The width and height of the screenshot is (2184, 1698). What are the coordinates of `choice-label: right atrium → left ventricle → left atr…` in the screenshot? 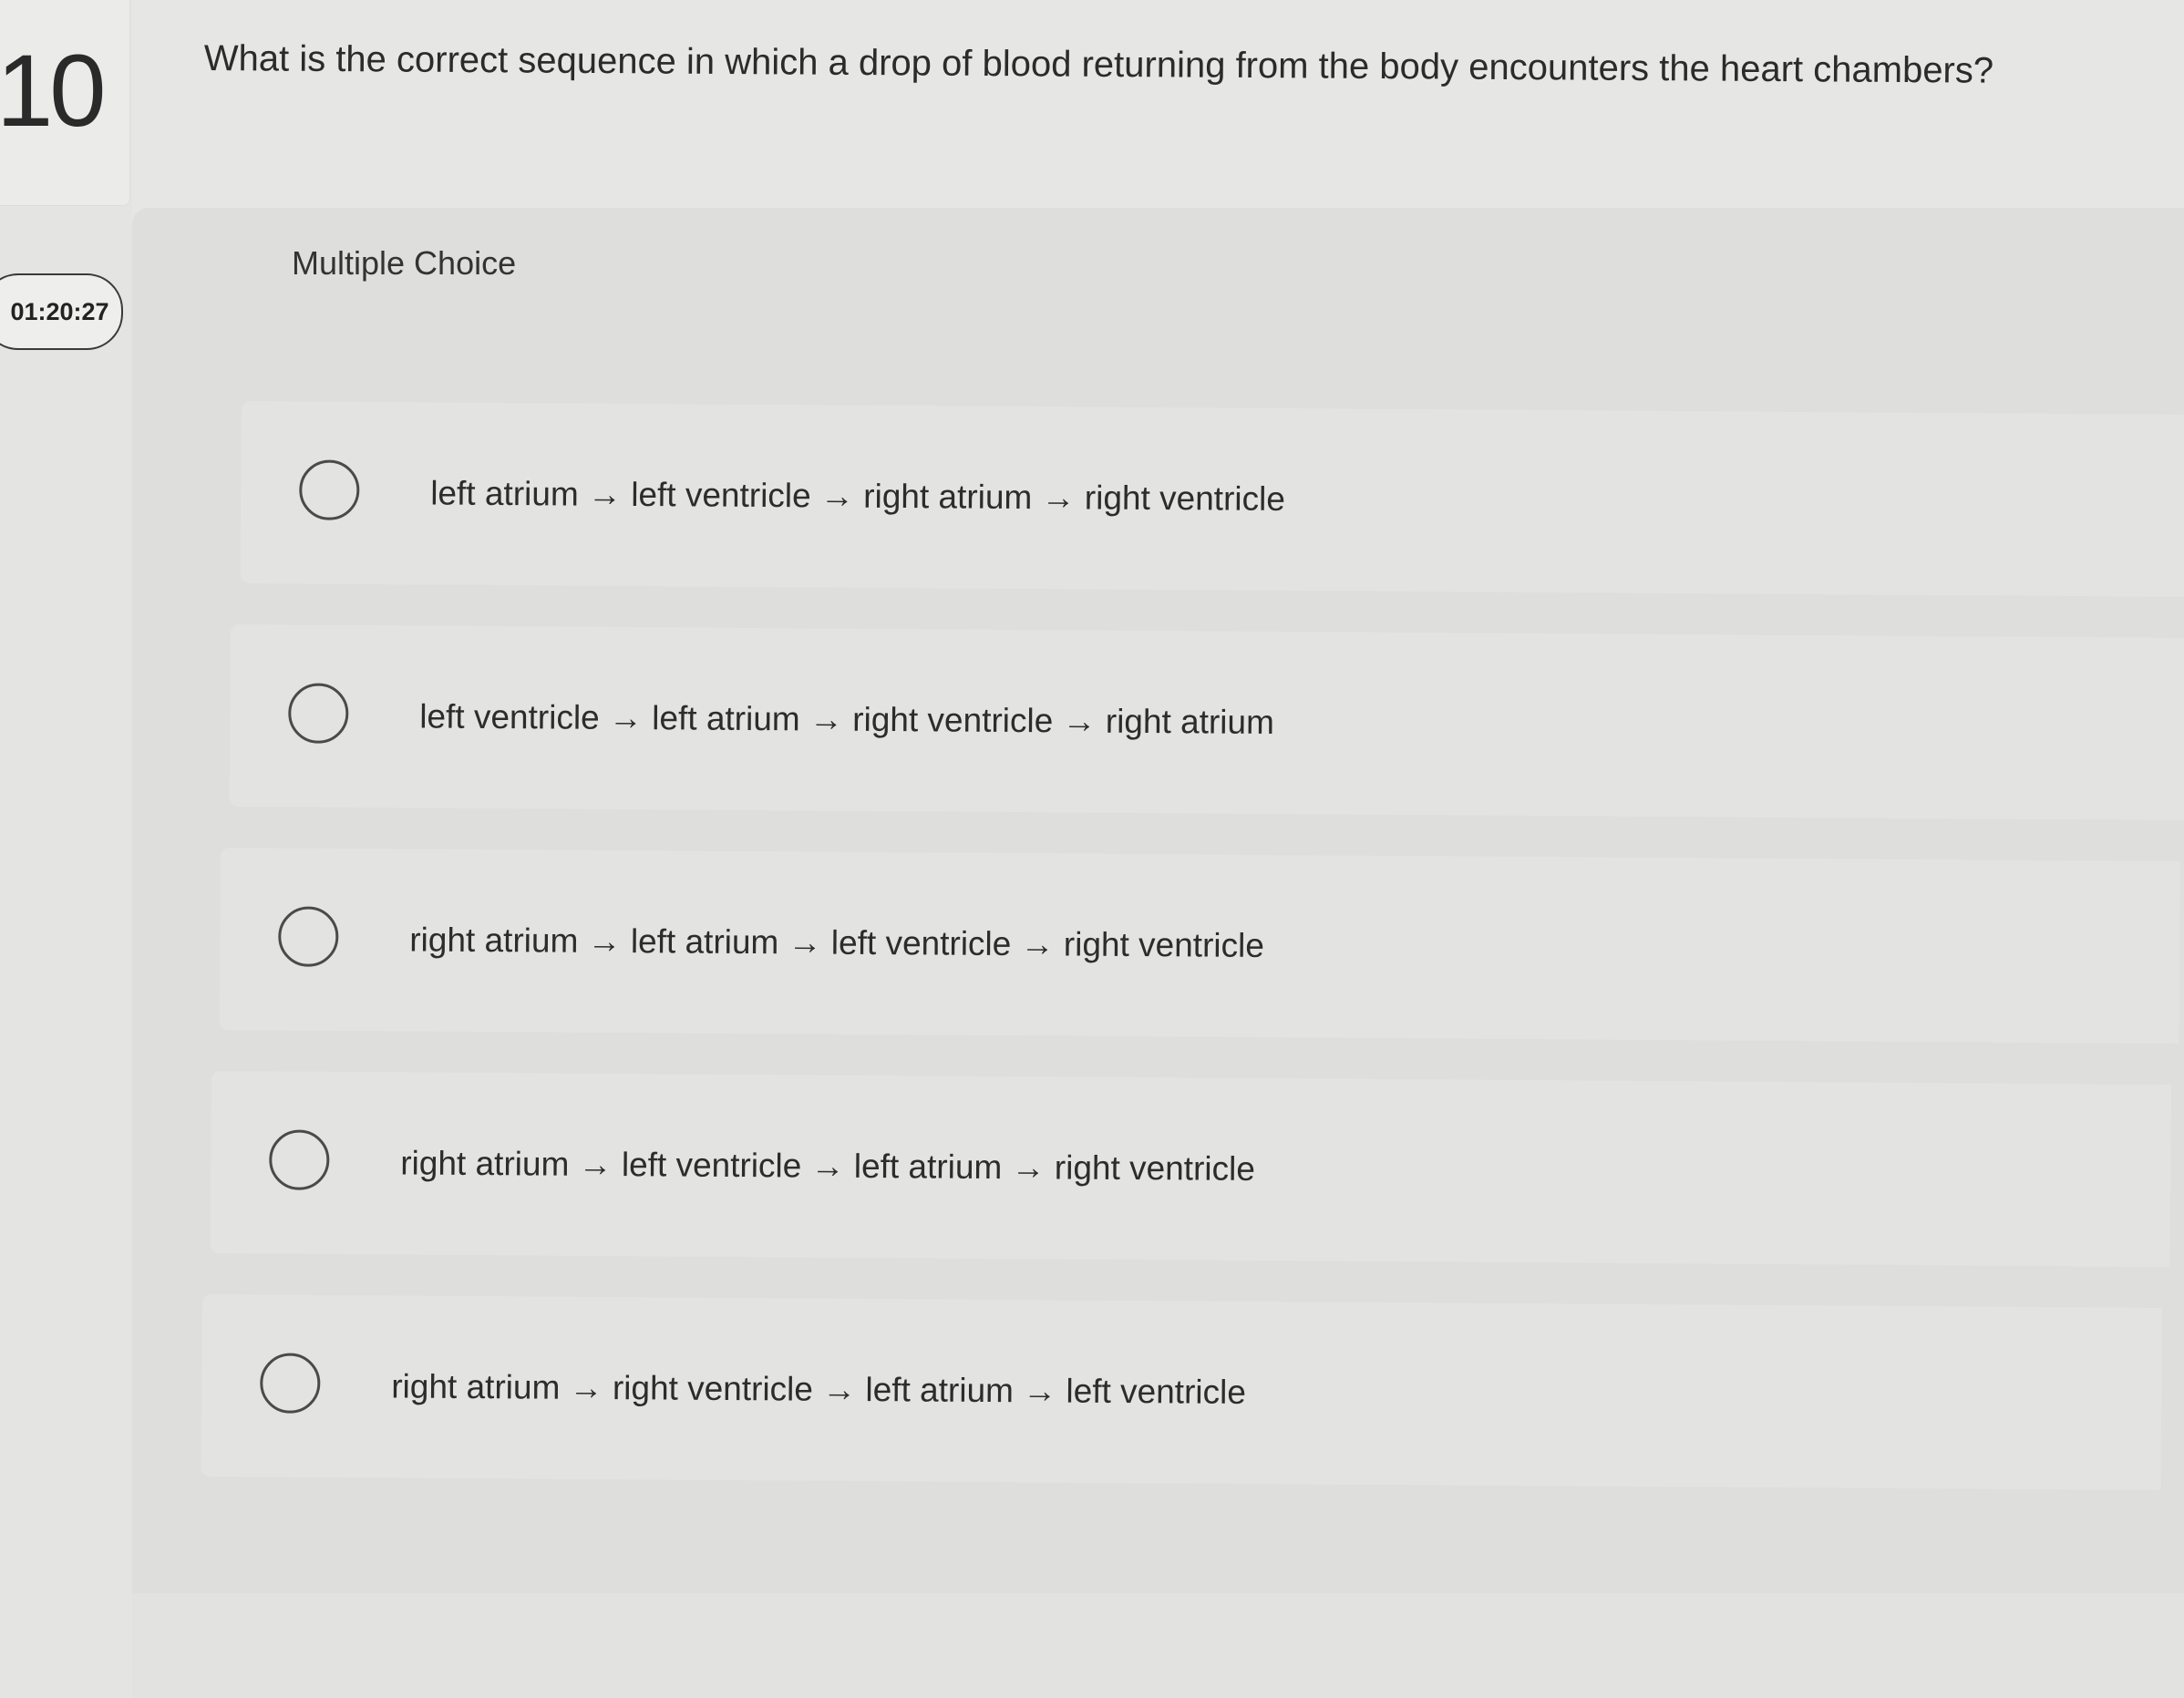 It's located at (828, 1166).